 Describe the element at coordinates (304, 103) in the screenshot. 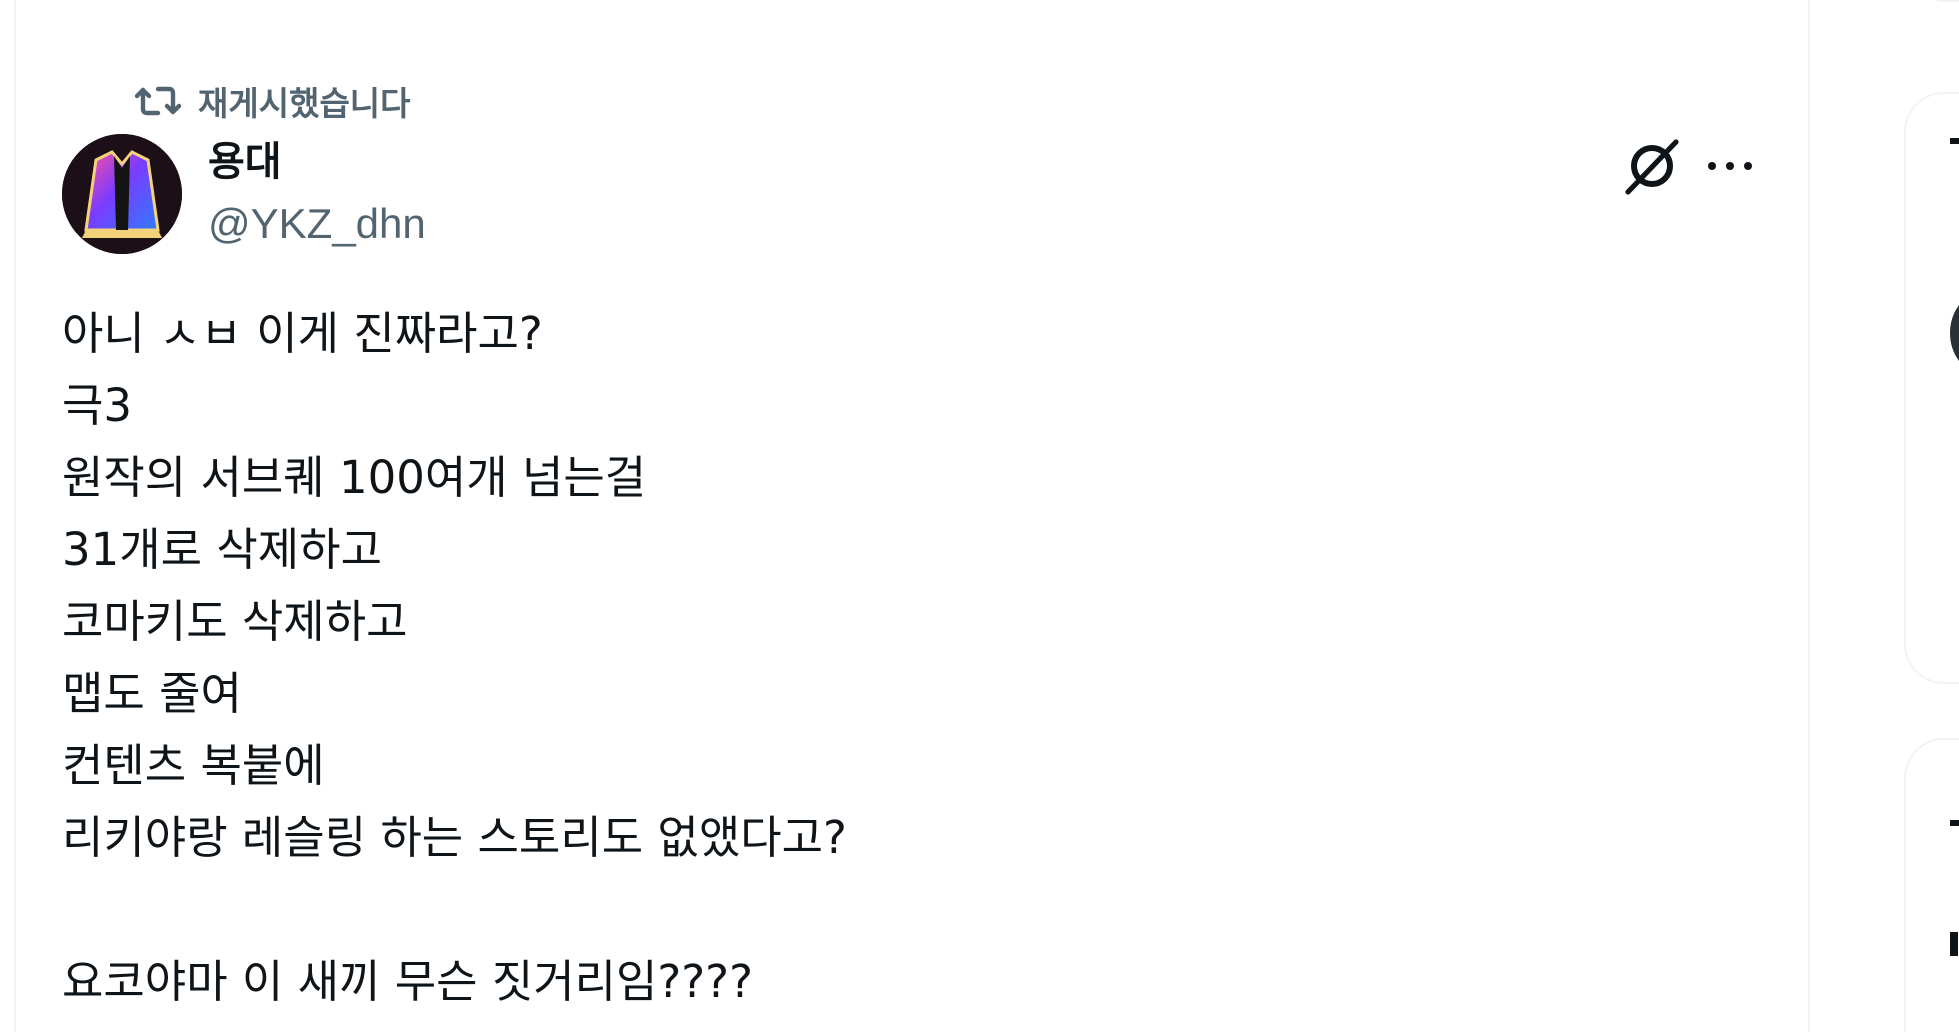

I see `retweet-label: 재게시했습니다` at that location.